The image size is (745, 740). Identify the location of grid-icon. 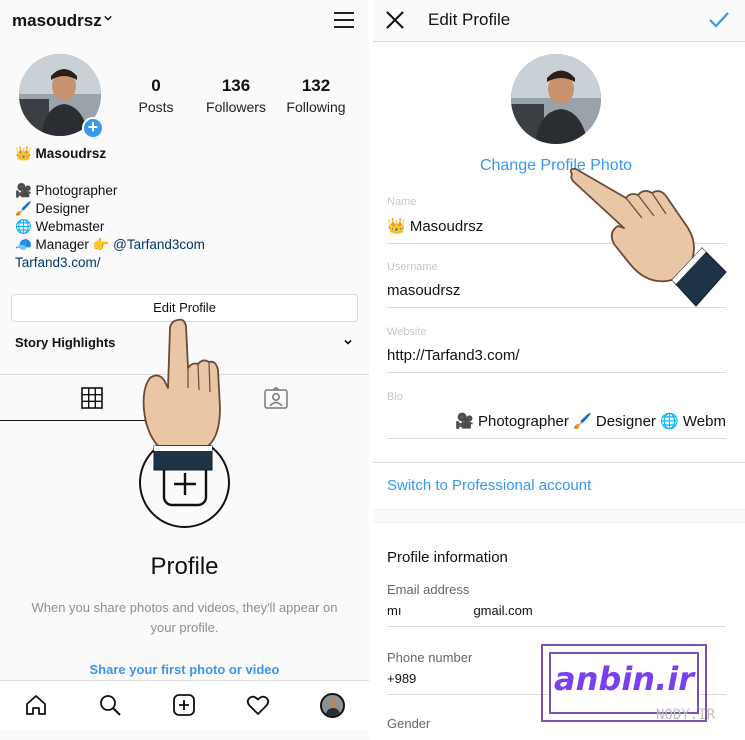
(92, 398).